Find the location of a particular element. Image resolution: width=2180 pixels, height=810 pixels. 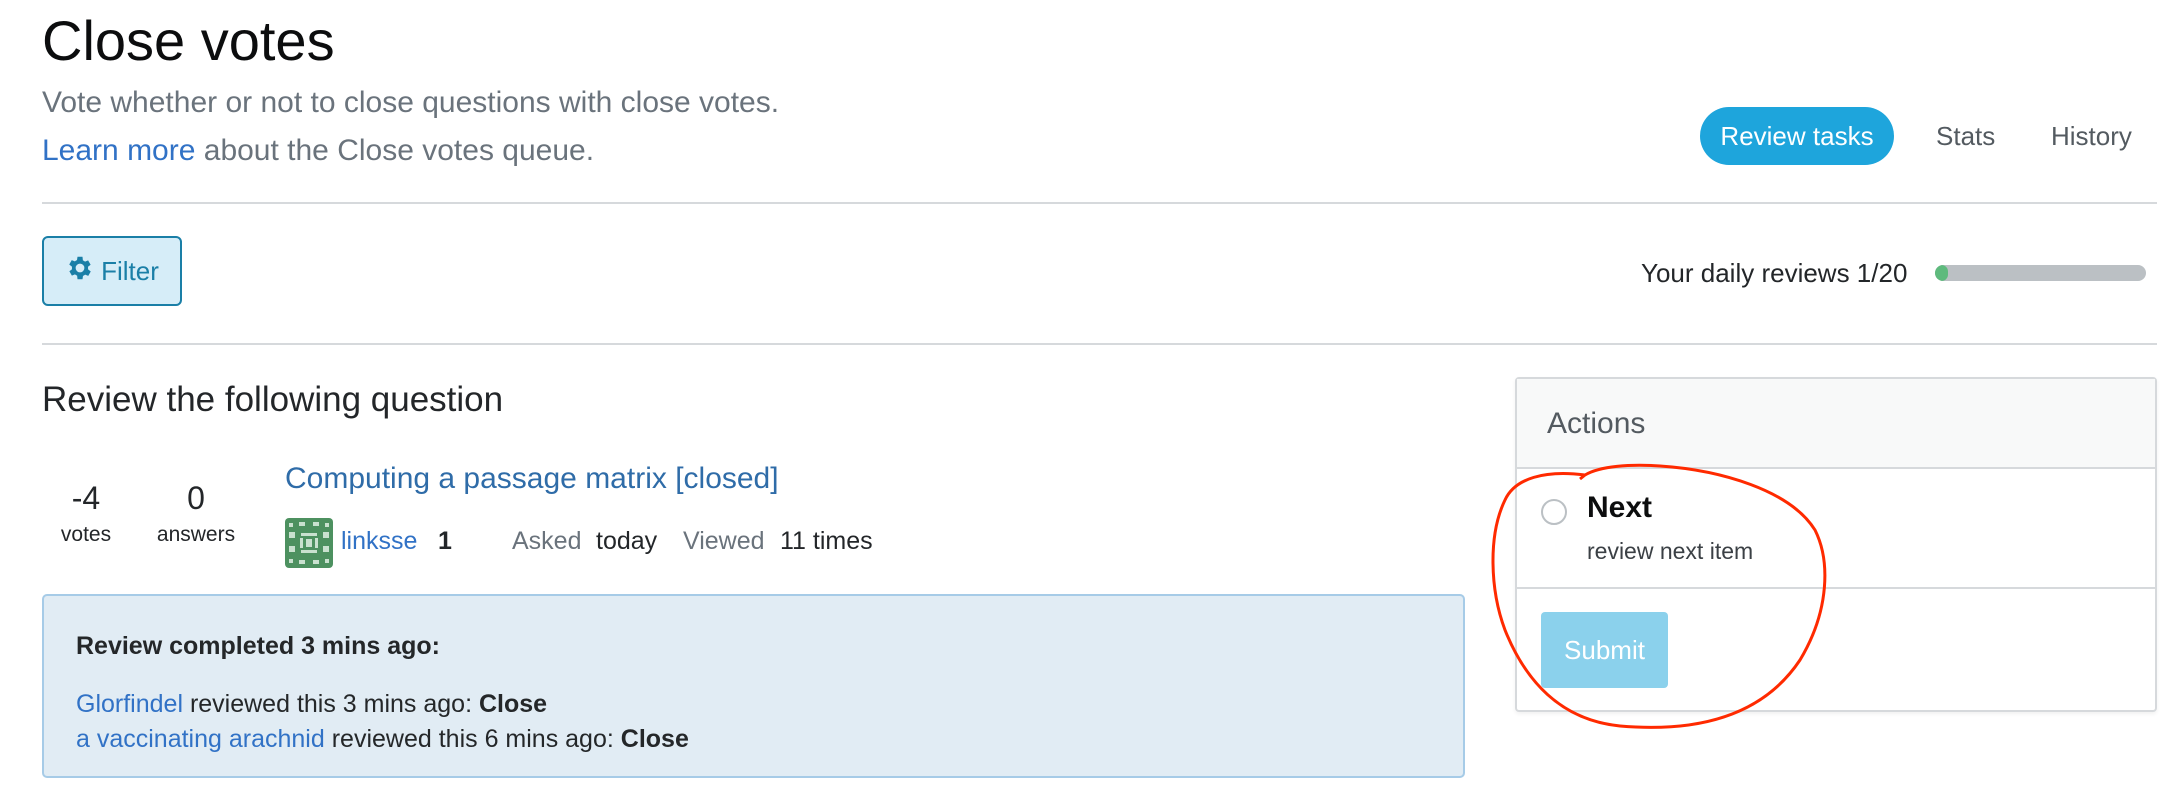

answers-stat: 0 answers is located at coordinates (196, 513).